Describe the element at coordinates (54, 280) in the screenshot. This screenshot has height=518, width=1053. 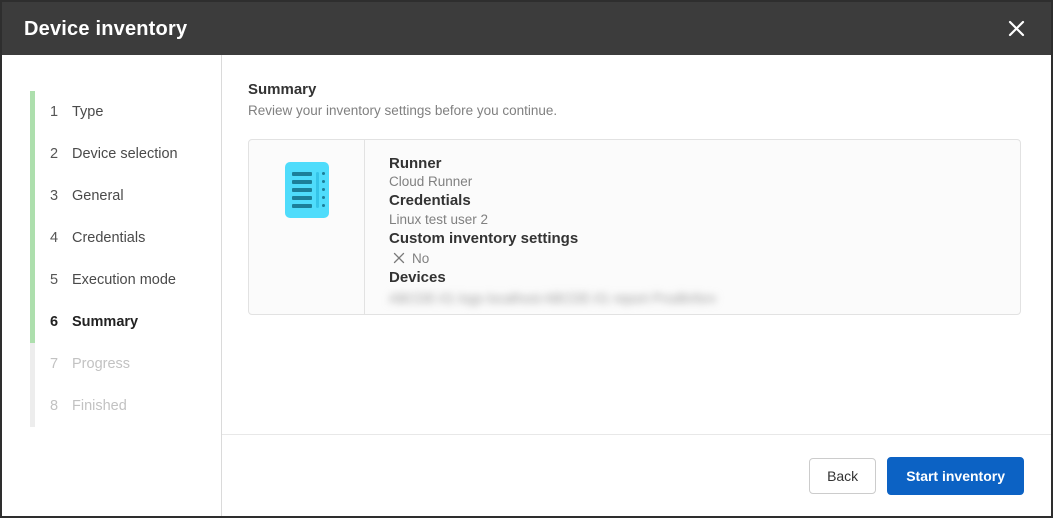
I see `step-number: 5` at that location.